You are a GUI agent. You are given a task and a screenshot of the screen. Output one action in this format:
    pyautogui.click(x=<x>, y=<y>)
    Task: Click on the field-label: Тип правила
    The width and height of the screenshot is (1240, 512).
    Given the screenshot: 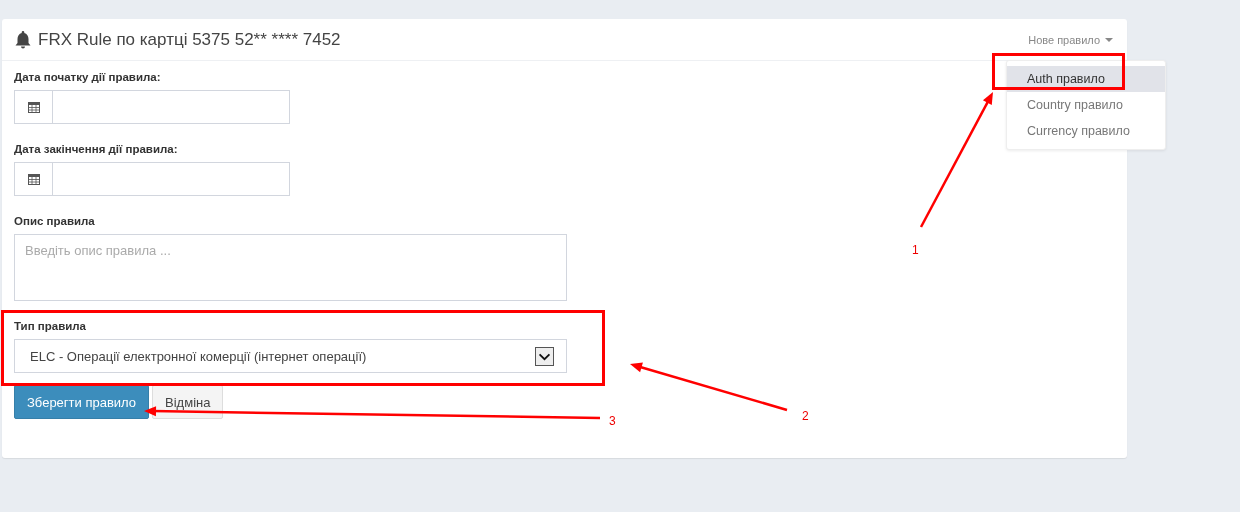 What is the action you would take?
    pyautogui.click(x=50, y=326)
    